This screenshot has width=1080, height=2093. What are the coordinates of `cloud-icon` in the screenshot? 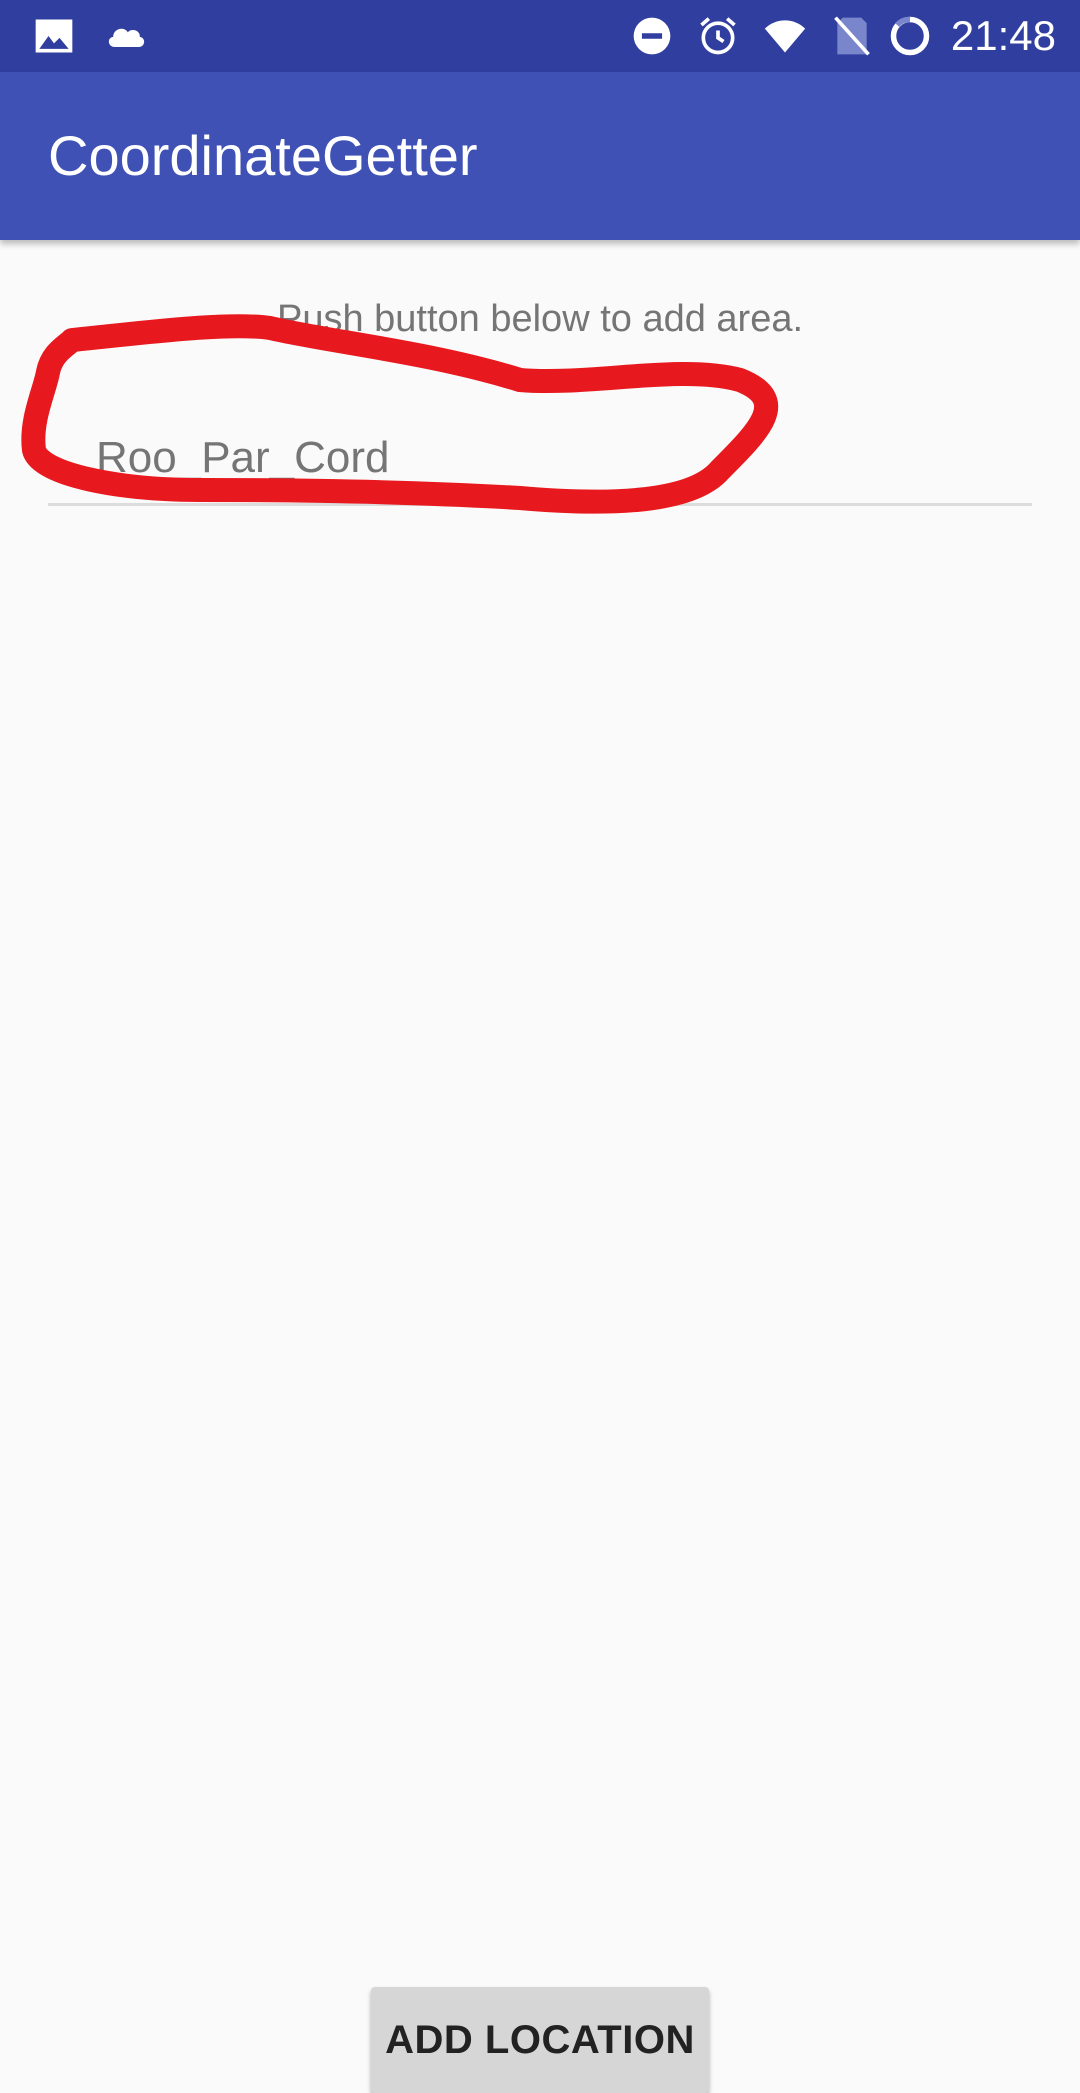 It's located at (126, 37).